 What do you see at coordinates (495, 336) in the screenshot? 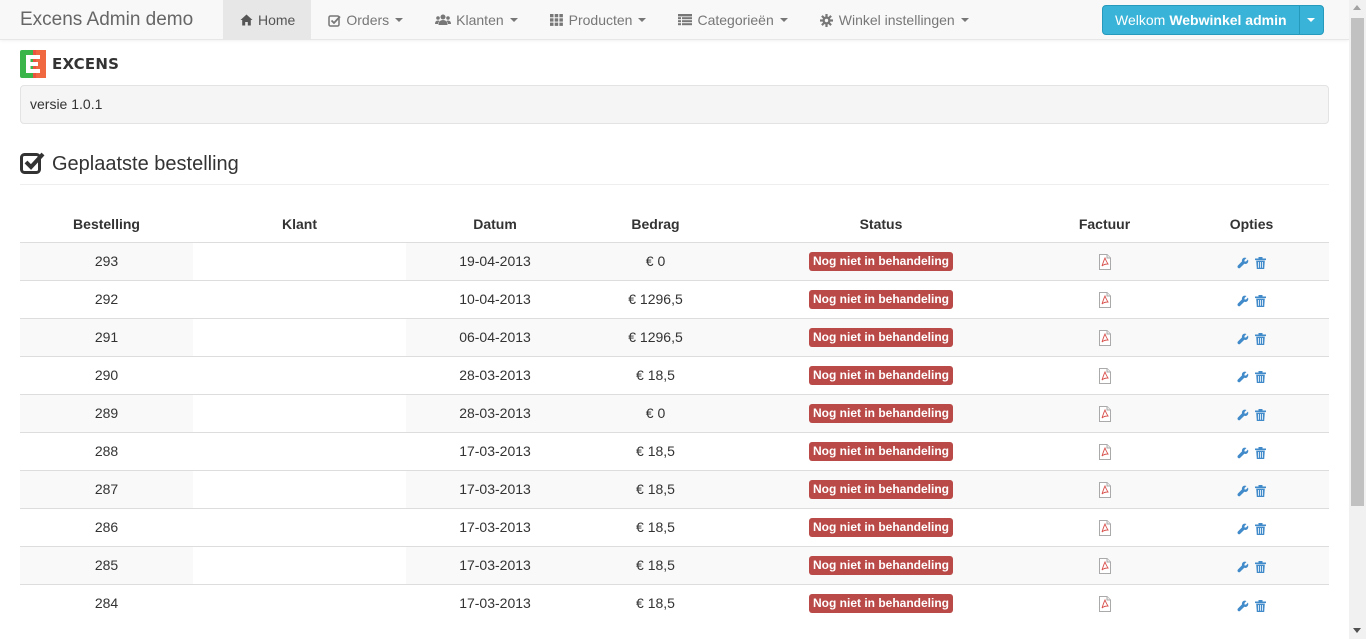
I see `order-datum: 06-04-2013` at bounding box center [495, 336].